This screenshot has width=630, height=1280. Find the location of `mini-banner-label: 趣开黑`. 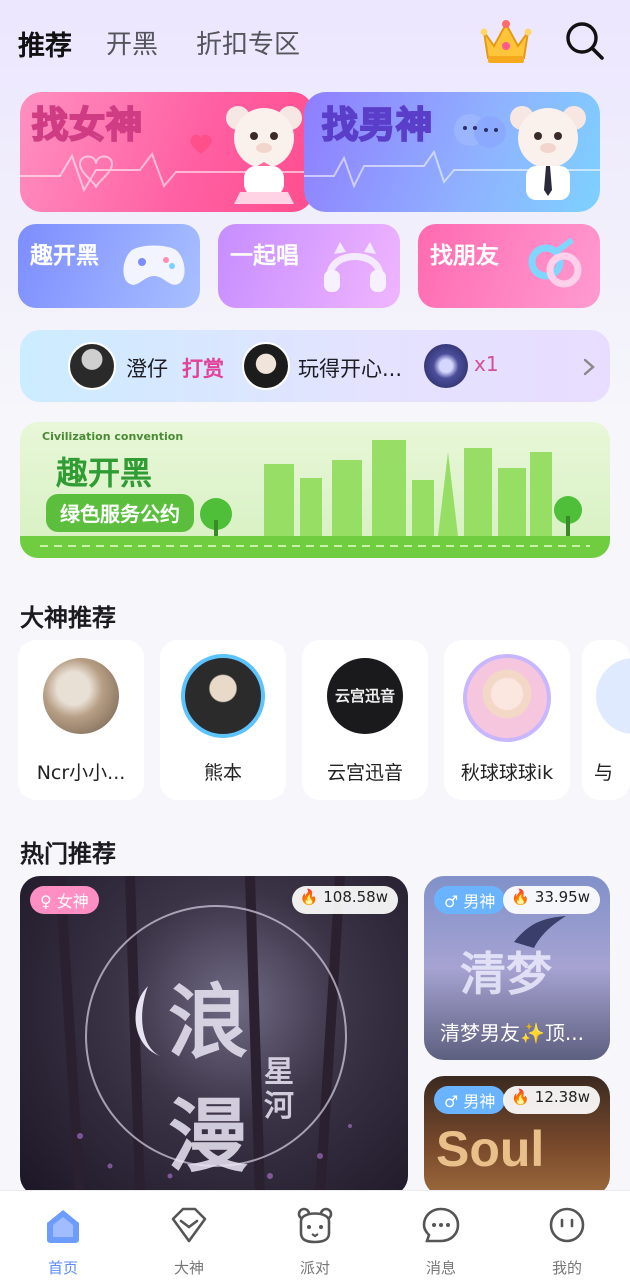

mini-banner-label: 趣开黑 is located at coordinates (64, 256).